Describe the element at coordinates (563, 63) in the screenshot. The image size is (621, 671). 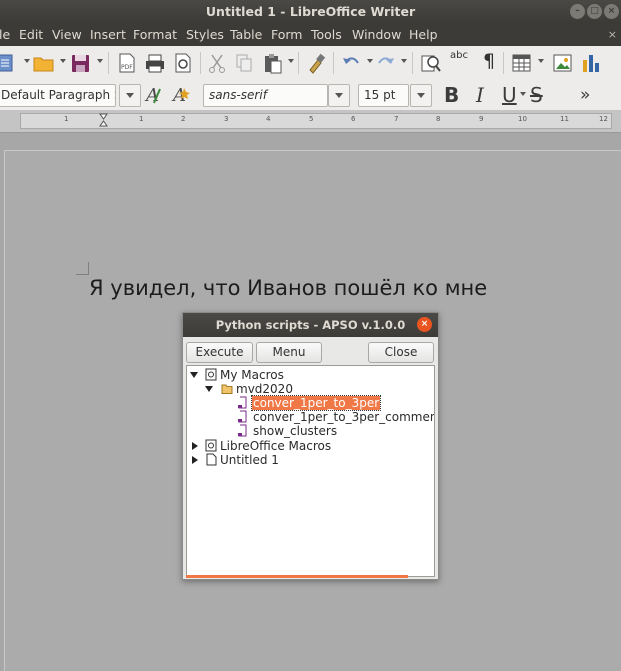
I see `insert-image-icon` at that location.